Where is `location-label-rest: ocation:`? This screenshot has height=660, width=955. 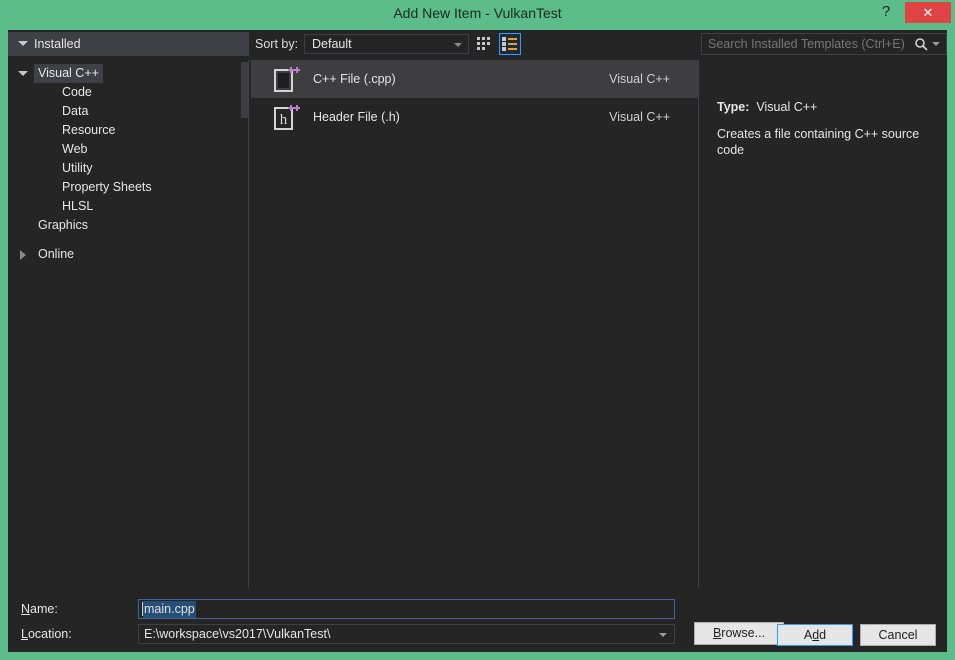 location-label-rest: ocation: is located at coordinates (49, 634).